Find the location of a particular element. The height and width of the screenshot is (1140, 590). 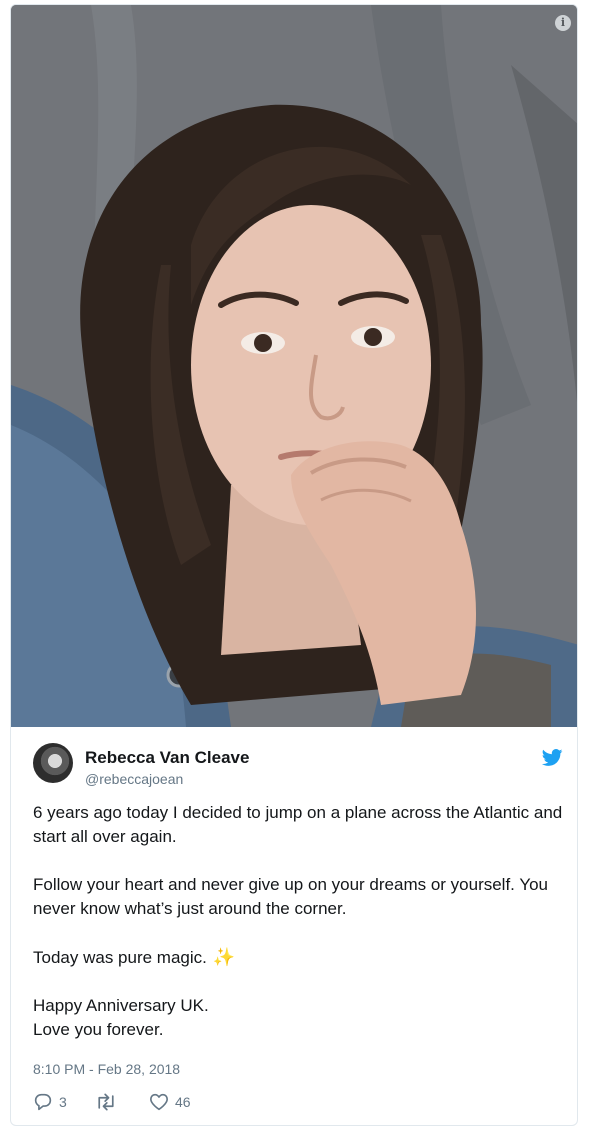

tweet-paragraph: Today was pure magic. ✨ is located at coordinates (298, 957).